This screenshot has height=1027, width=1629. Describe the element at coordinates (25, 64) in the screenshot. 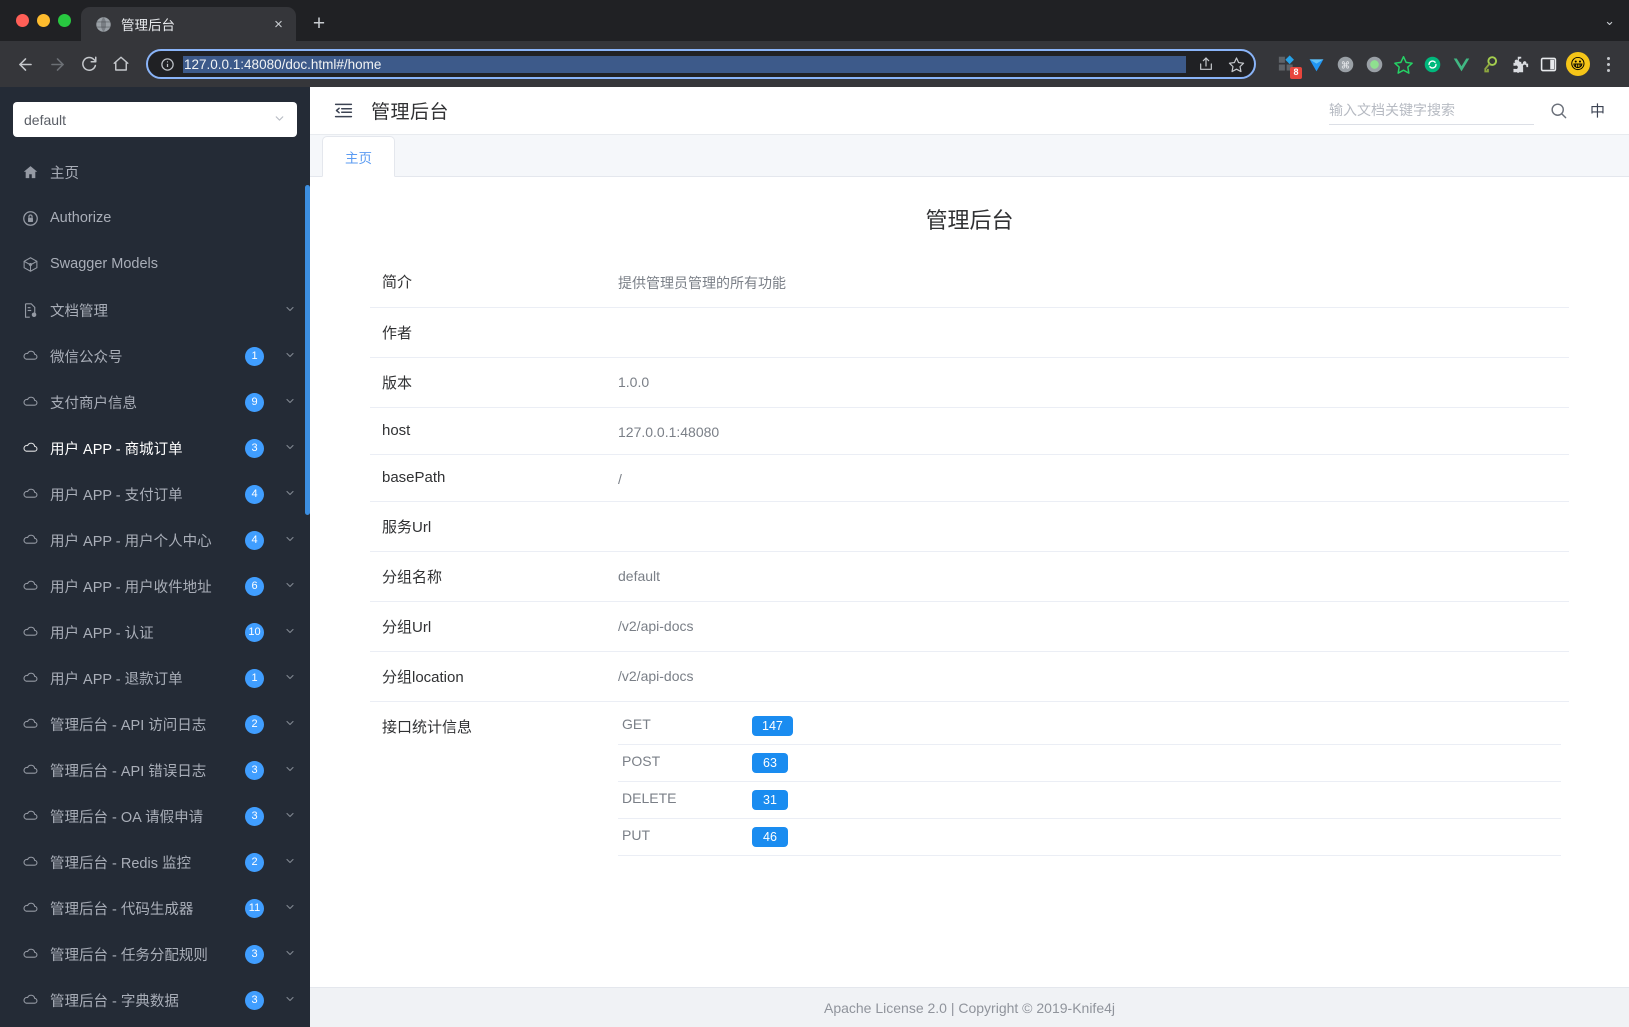

I see `back-icon` at that location.